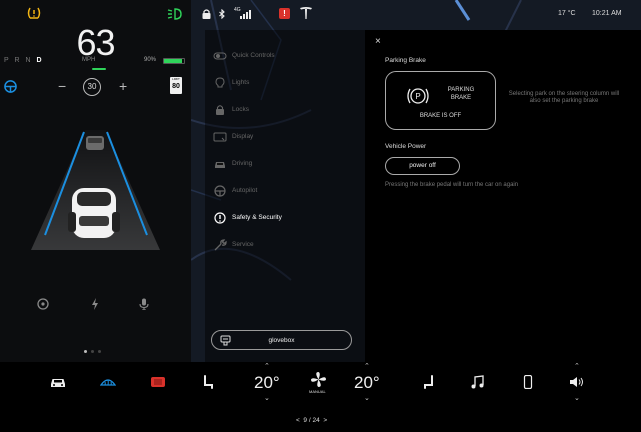 The image size is (641, 432). I want to click on outside-temperature: 17 °C, so click(567, 13).